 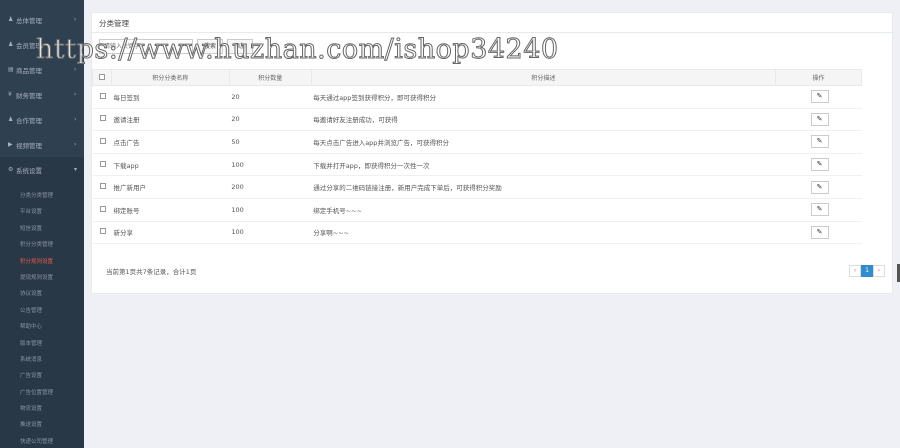 I want to click on next-page-button: ›, so click(x=879, y=271).